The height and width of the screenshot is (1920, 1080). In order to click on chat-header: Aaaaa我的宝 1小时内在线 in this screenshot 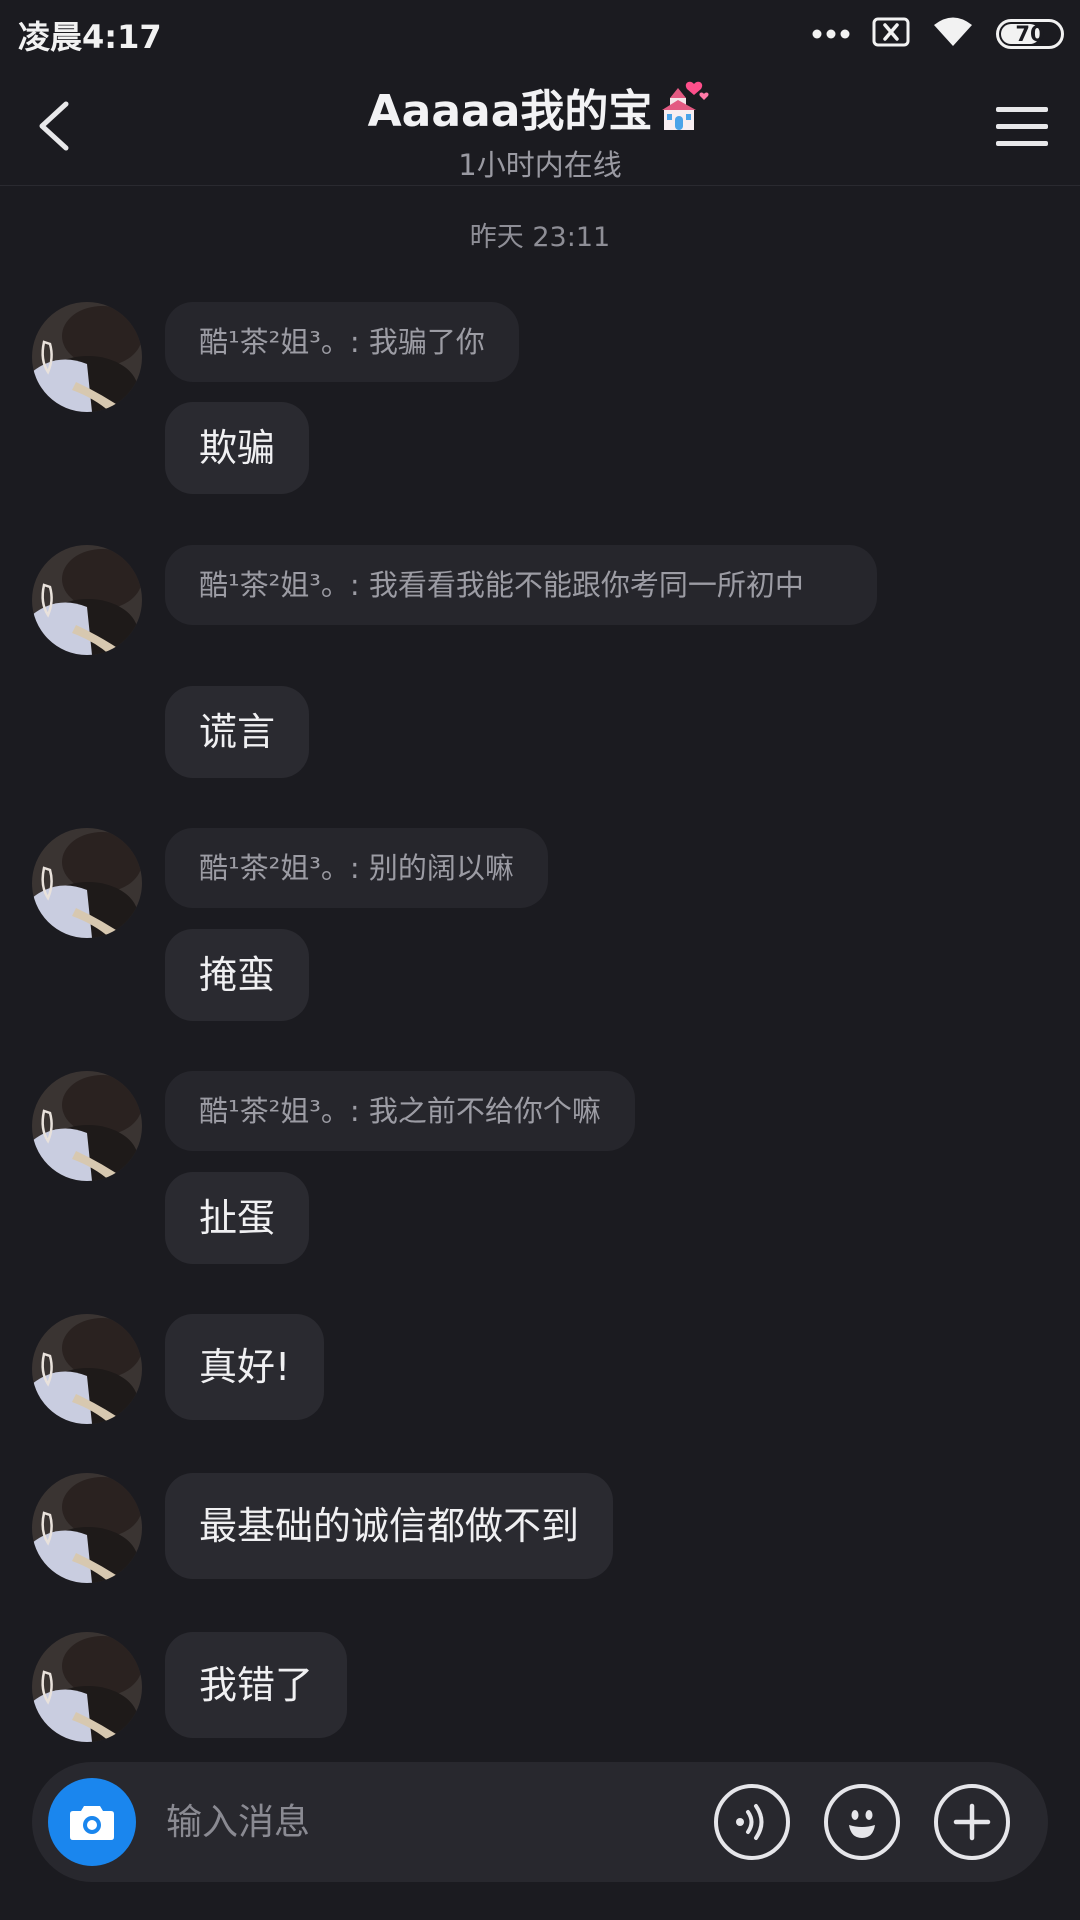, I will do `click(540, 126)`.